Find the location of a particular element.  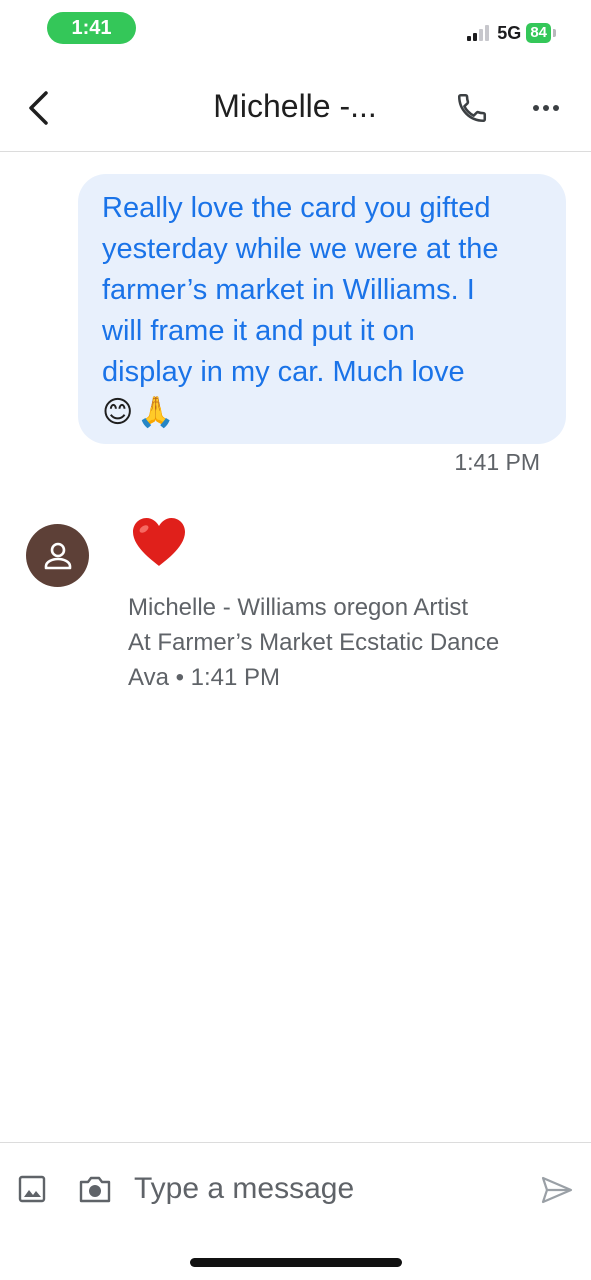

message-line: Really love the card you gifted is located at coordinates (296, 208).